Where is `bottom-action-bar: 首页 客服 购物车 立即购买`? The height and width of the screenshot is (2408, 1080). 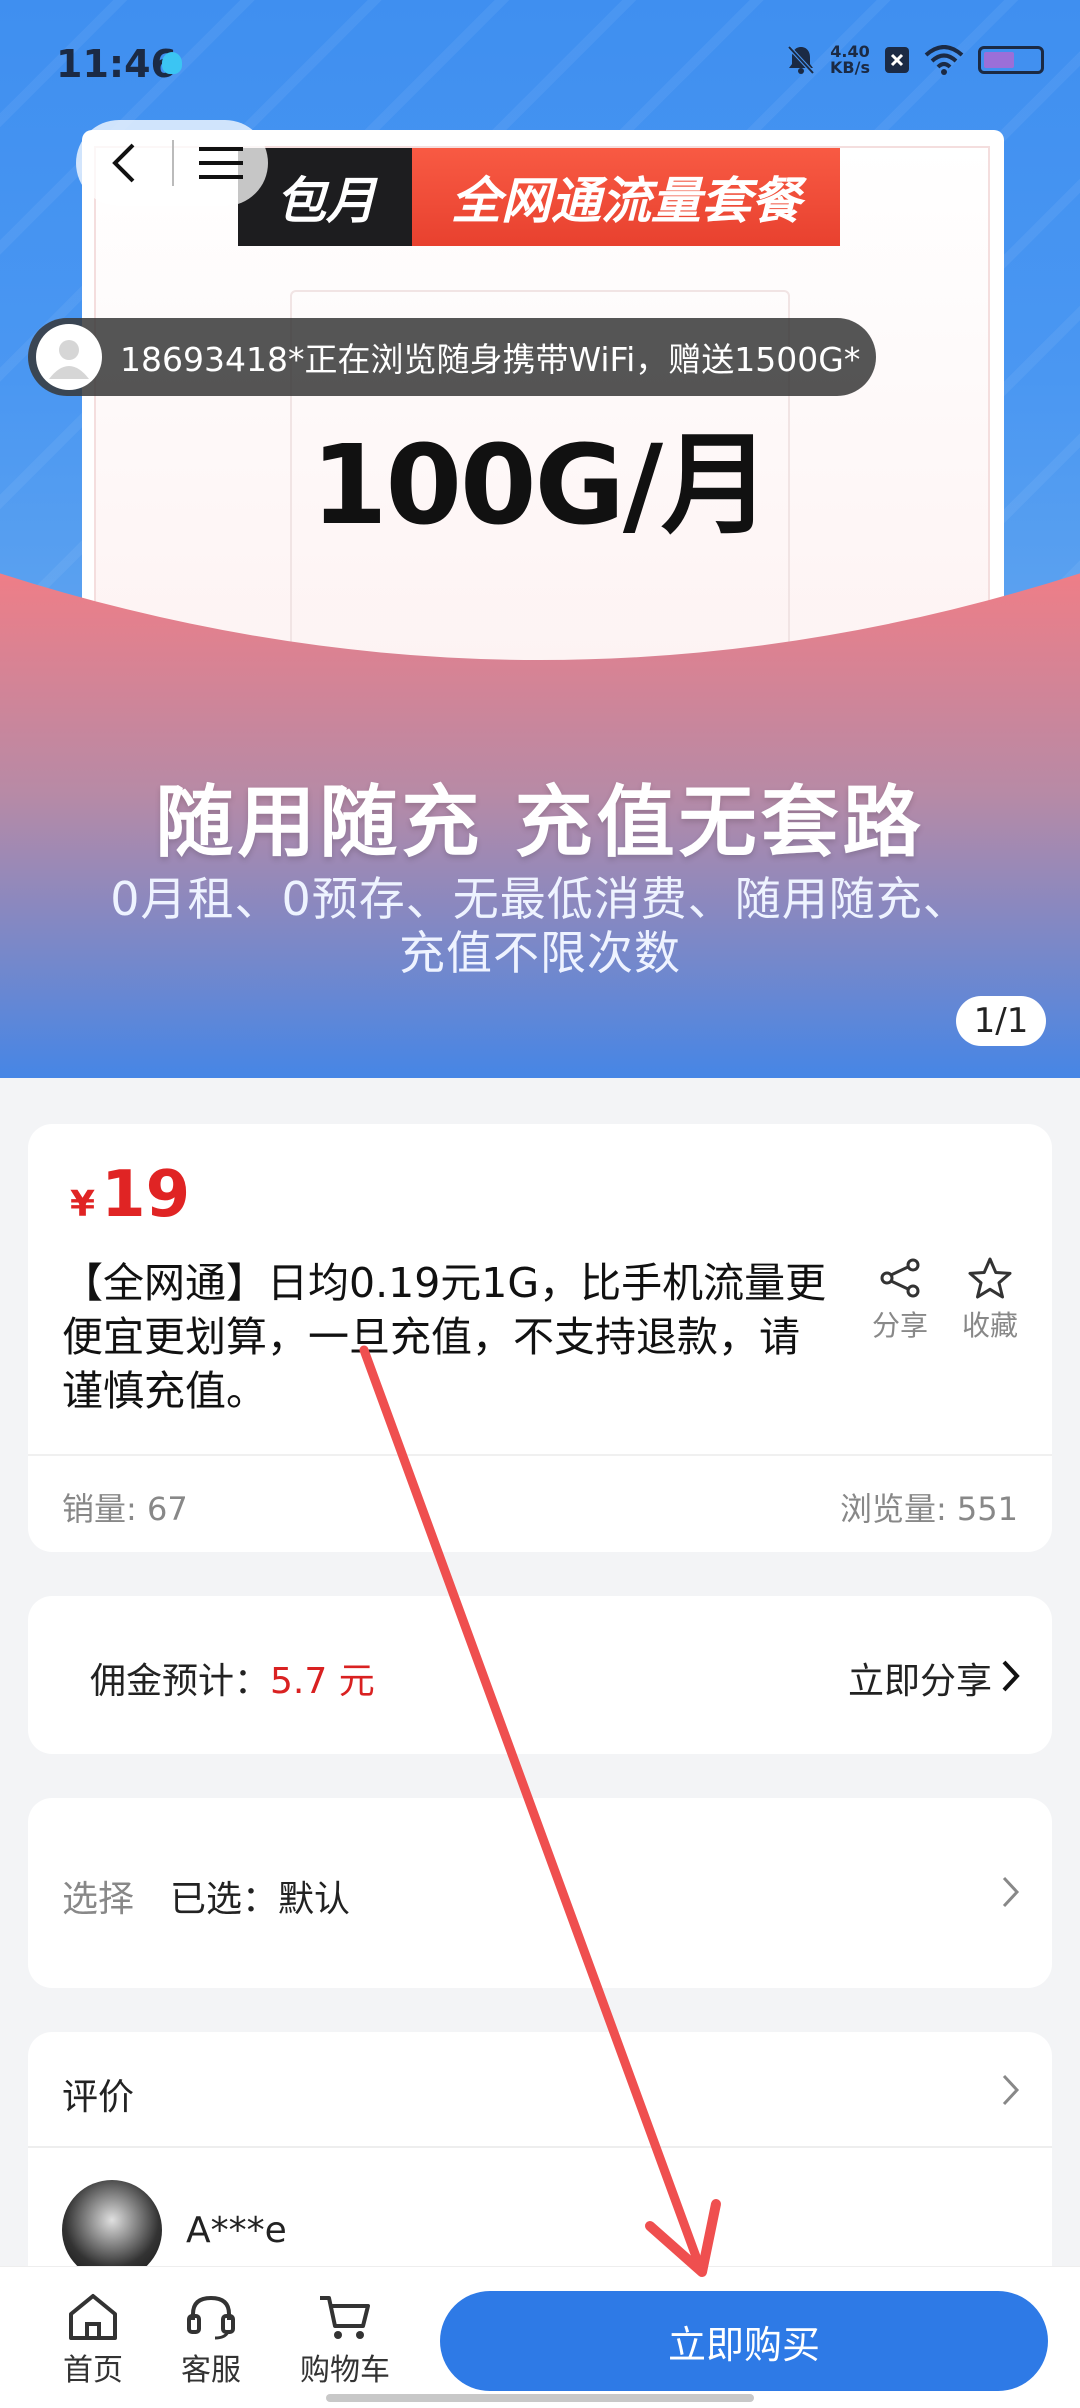 bottom-action-bar: 首页 客服 购物车 立即购买 is located at coordinates (540, 2337).